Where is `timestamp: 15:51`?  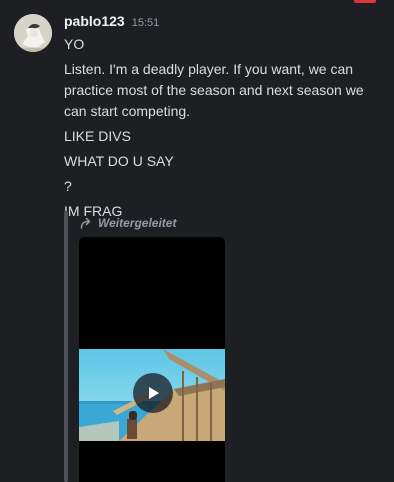
timestamp: 15:51 is located at coordinates (145, 23).